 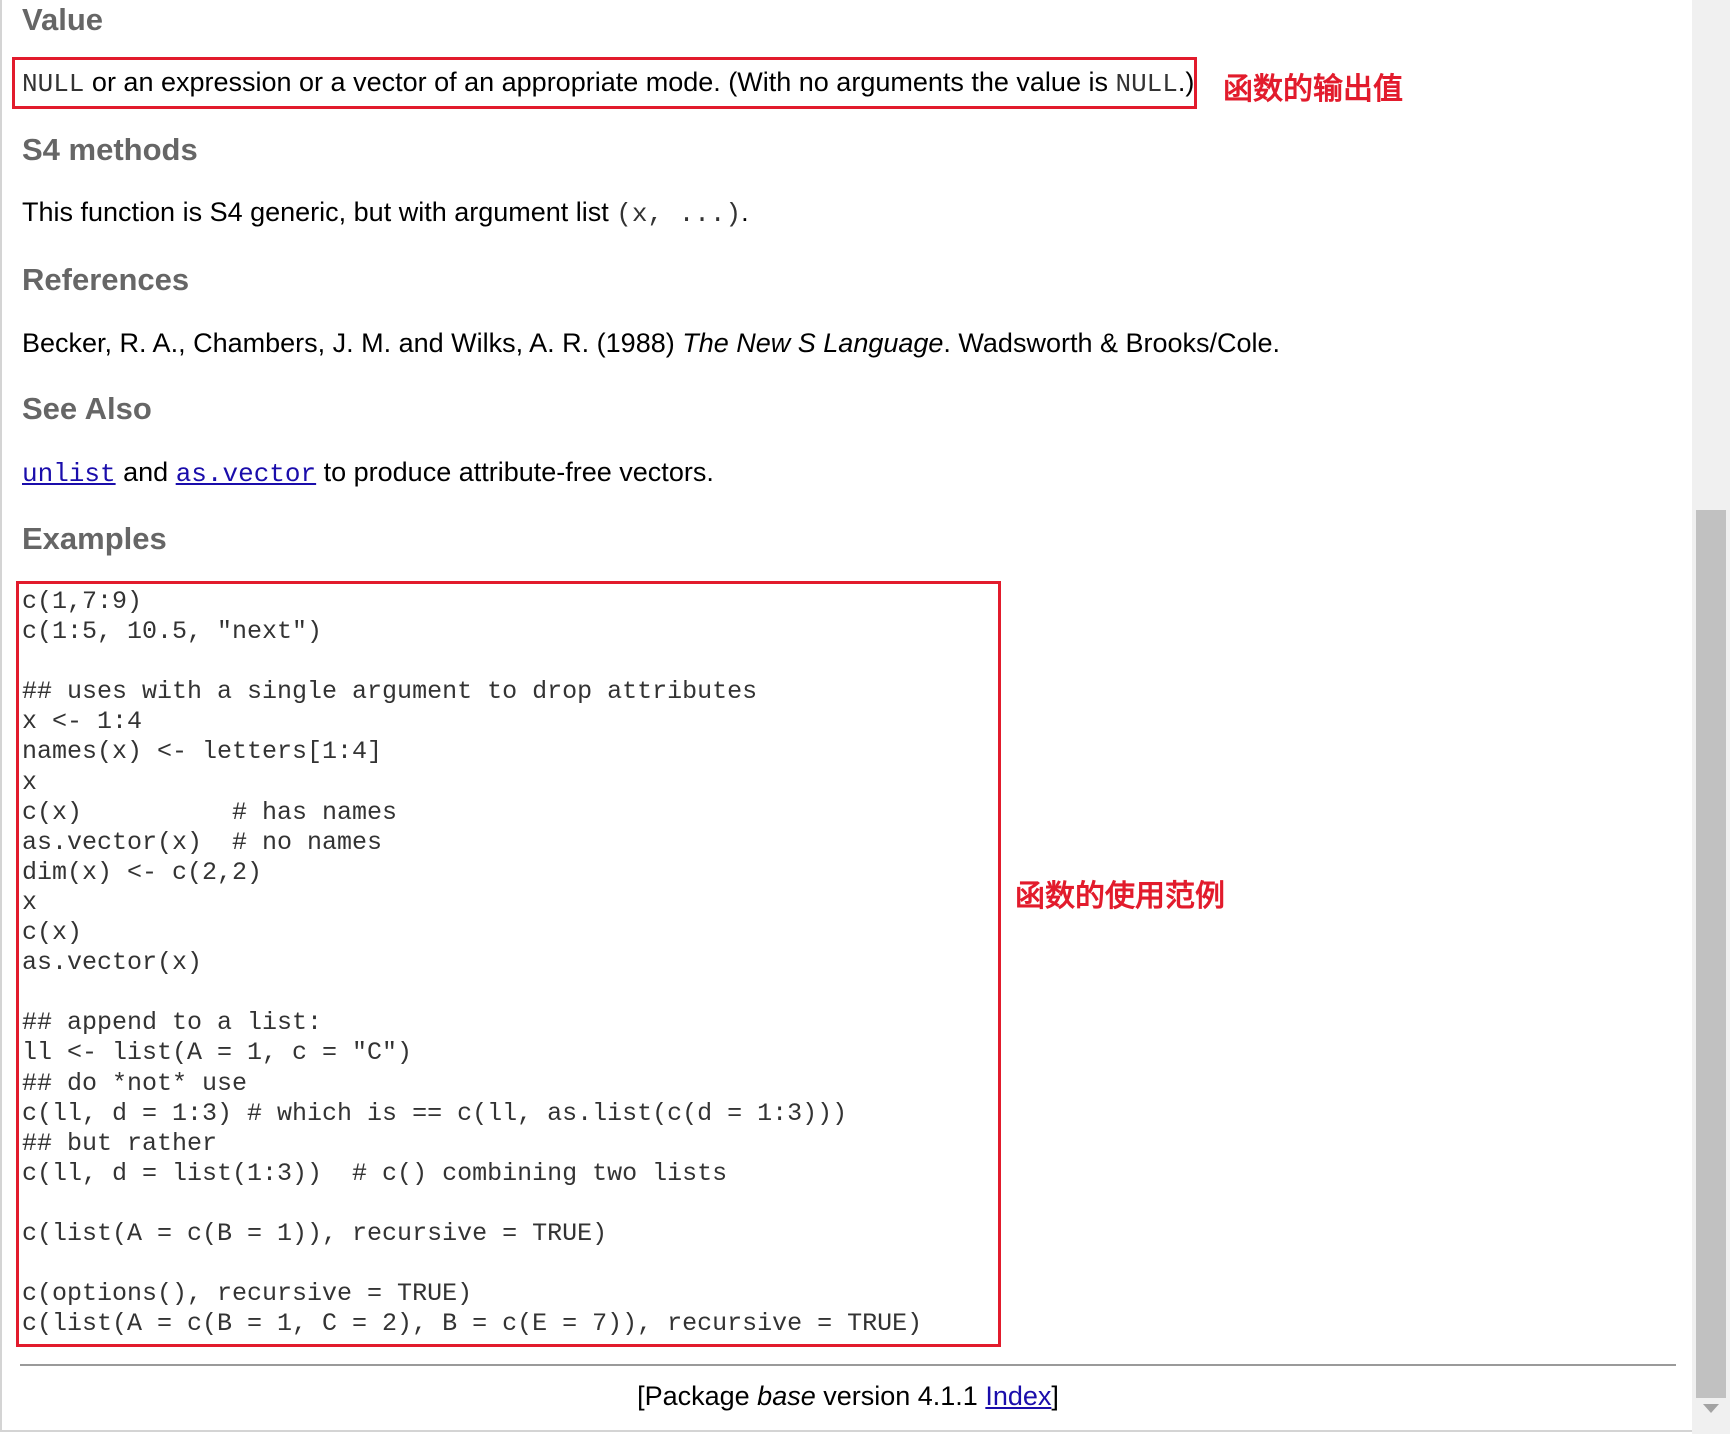 What do you see at coordinates (62, 19) in the screenshot?
I see `value-heading: Value` at bounding box center [62, 19].